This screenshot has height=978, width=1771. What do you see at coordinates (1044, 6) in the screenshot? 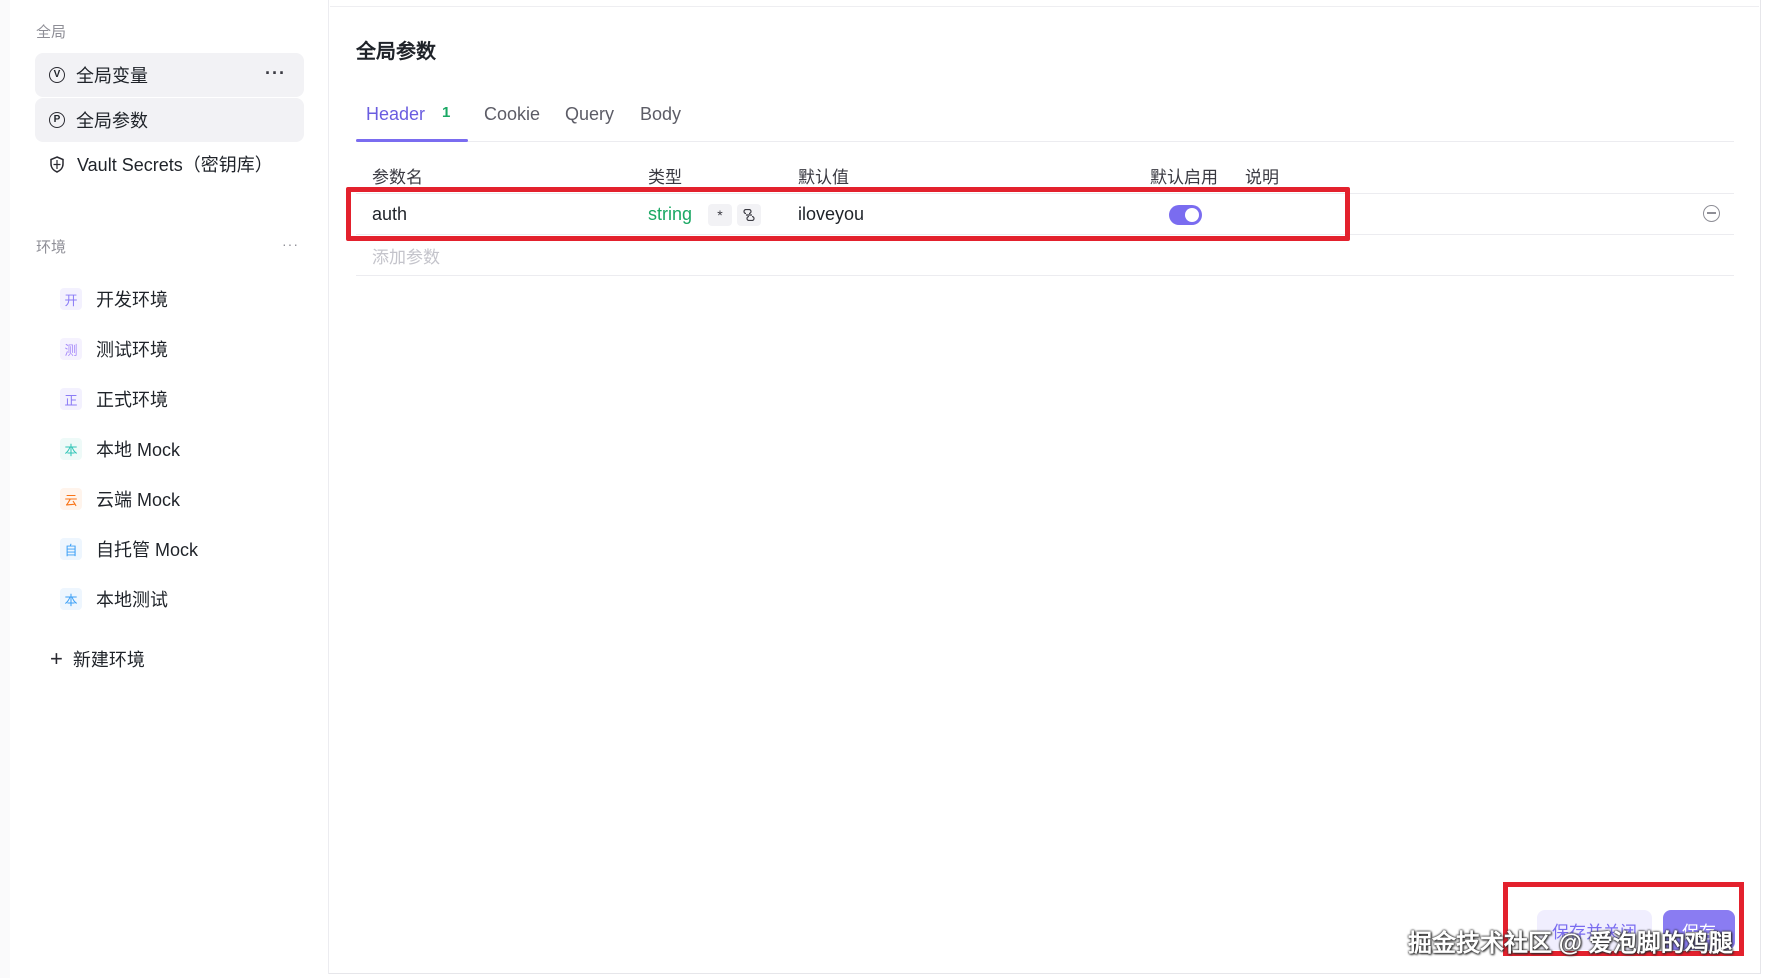
I see `top-divider` at bounding box center [1044, 6].